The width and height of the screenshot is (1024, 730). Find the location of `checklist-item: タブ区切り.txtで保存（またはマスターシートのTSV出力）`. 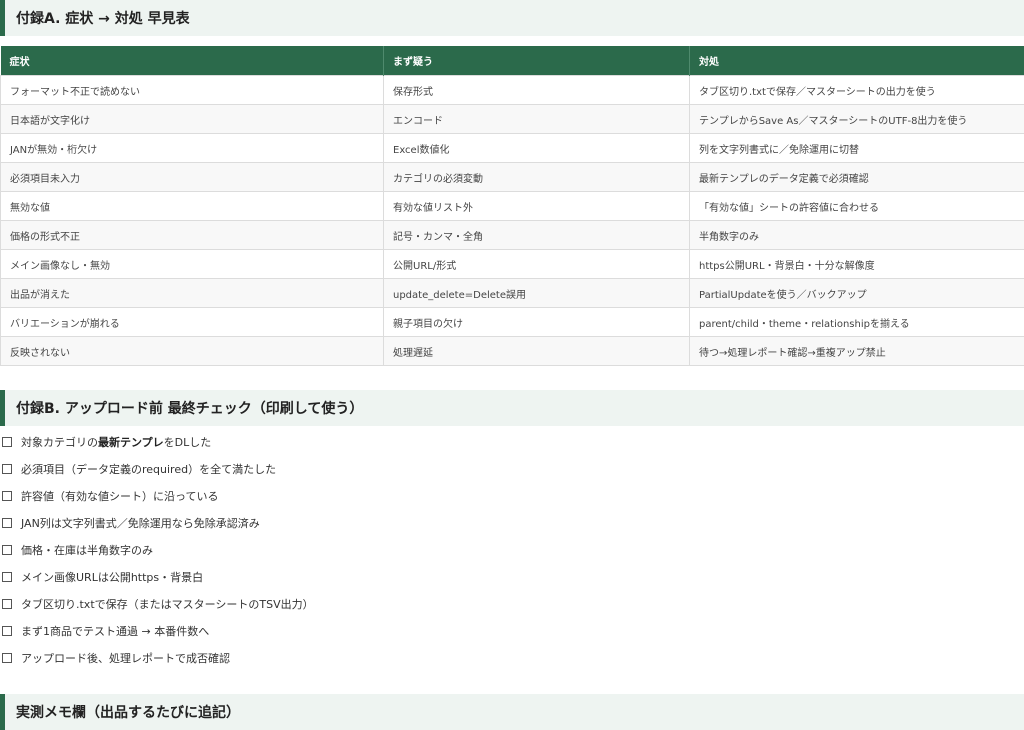

checklist-item: タブ区切り.txtで保存（またはマスターシートのTSV出力） is located at coordinates (157, 603).